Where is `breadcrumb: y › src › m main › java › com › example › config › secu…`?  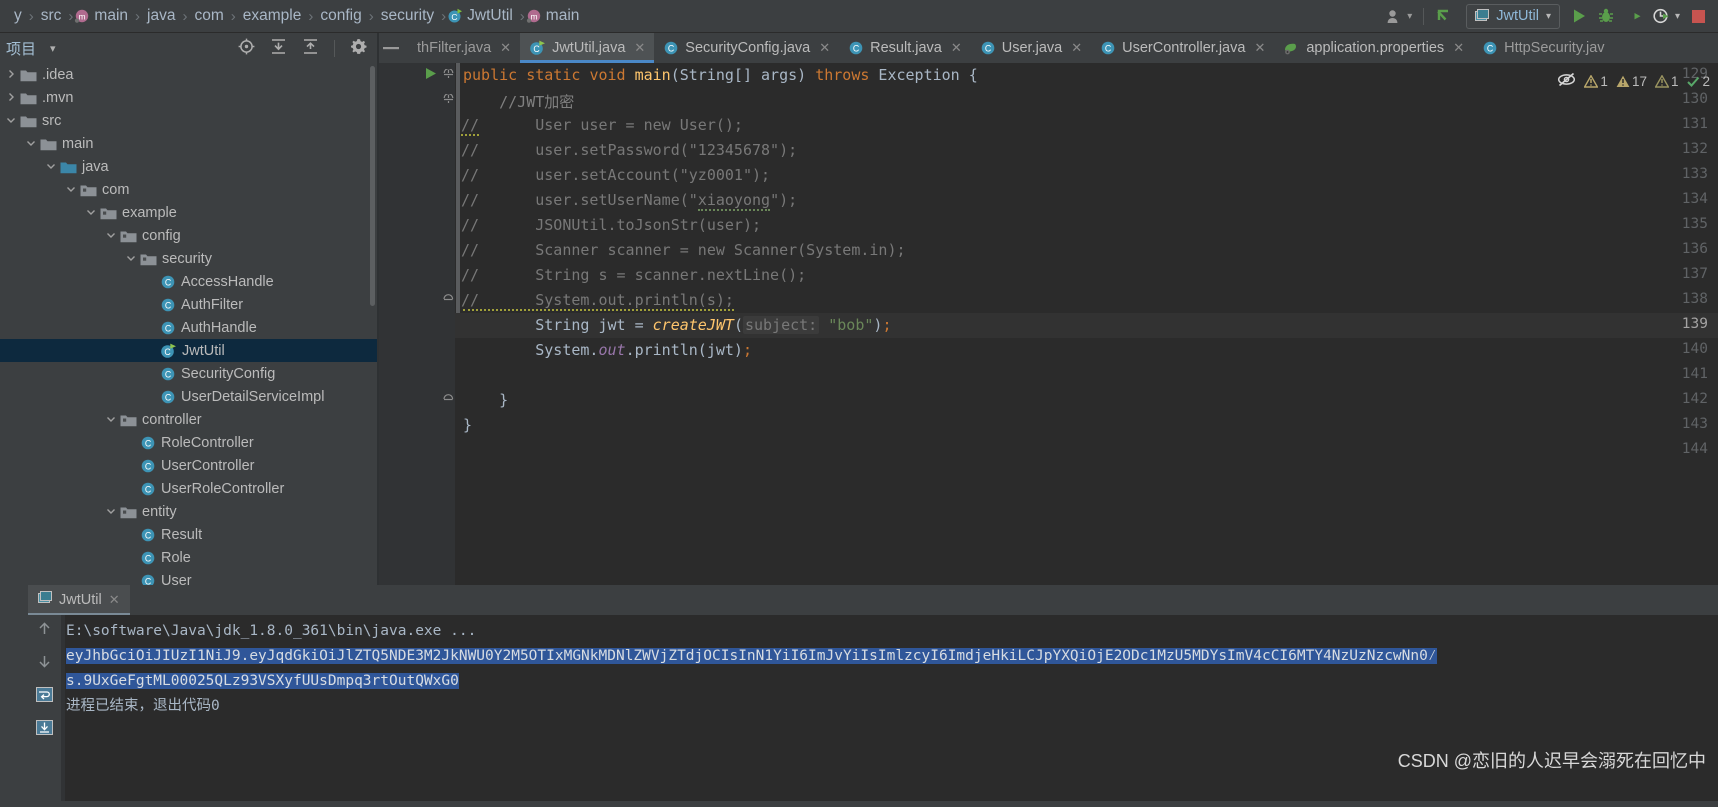
breadcrumb: y › src › m main › java › com › example › config › secu… is located at coordinates (296, 16).